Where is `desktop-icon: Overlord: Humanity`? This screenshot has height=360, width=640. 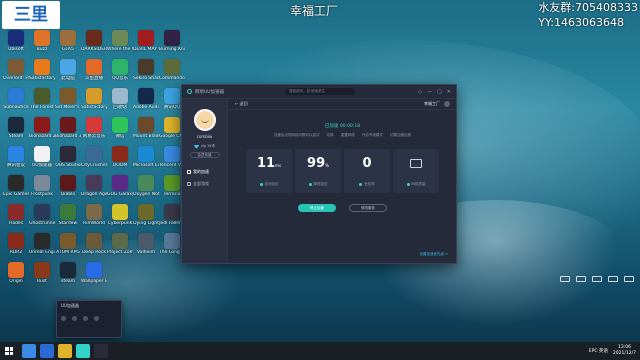
desktop-icon: Overlord: Humanity is located at coordinates (16, 70).